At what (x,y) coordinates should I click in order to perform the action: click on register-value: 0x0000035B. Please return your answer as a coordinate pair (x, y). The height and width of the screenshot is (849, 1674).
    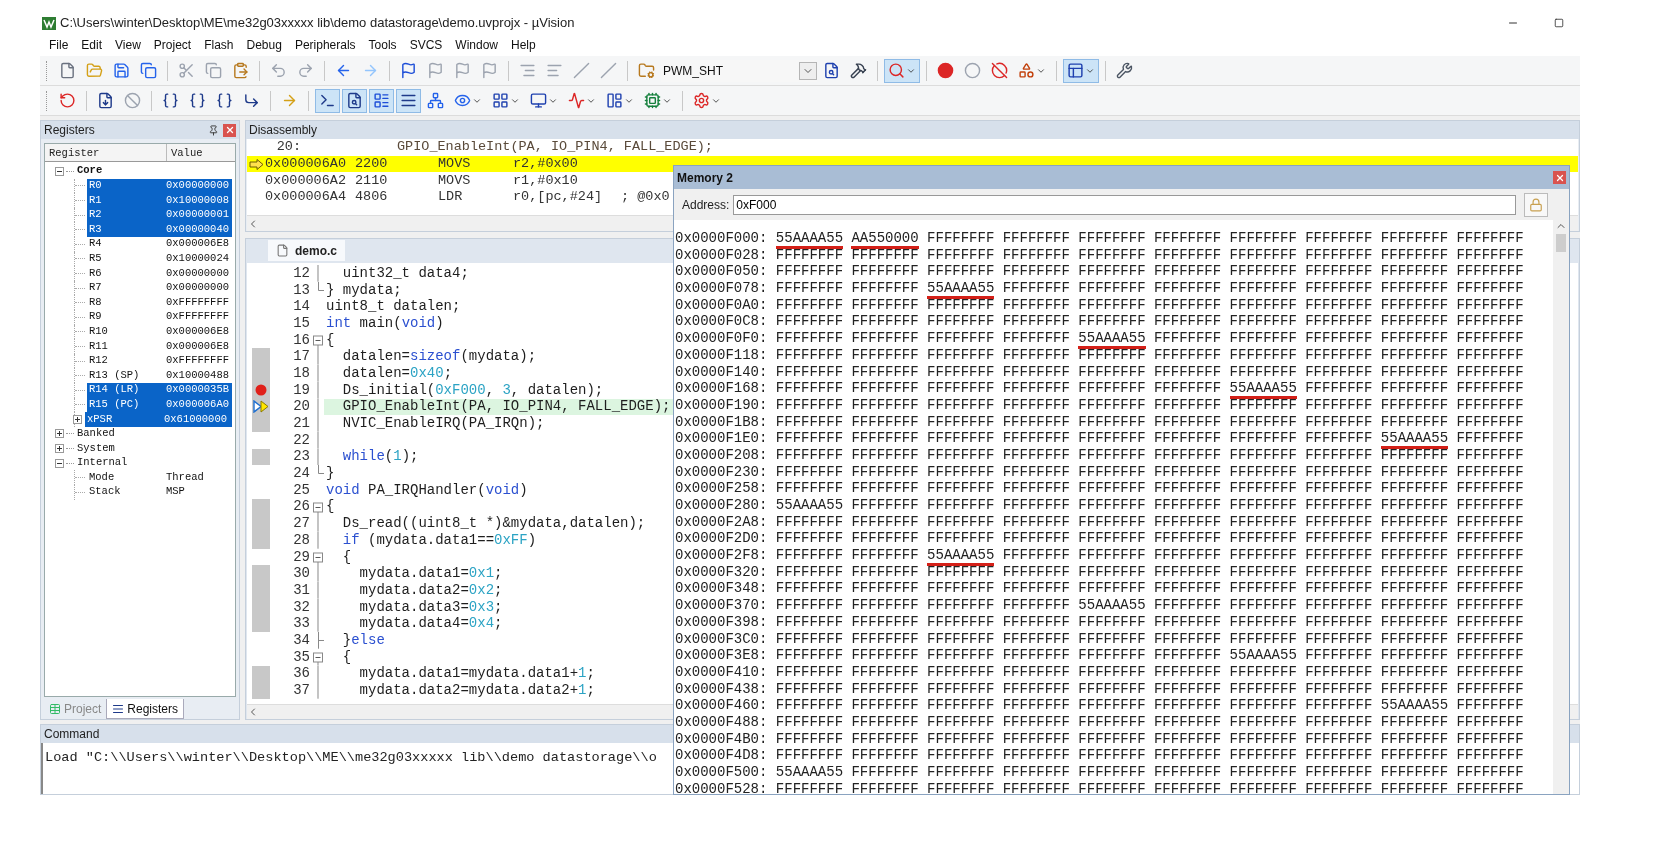
    Looking at the image, I should click on (197, 390).